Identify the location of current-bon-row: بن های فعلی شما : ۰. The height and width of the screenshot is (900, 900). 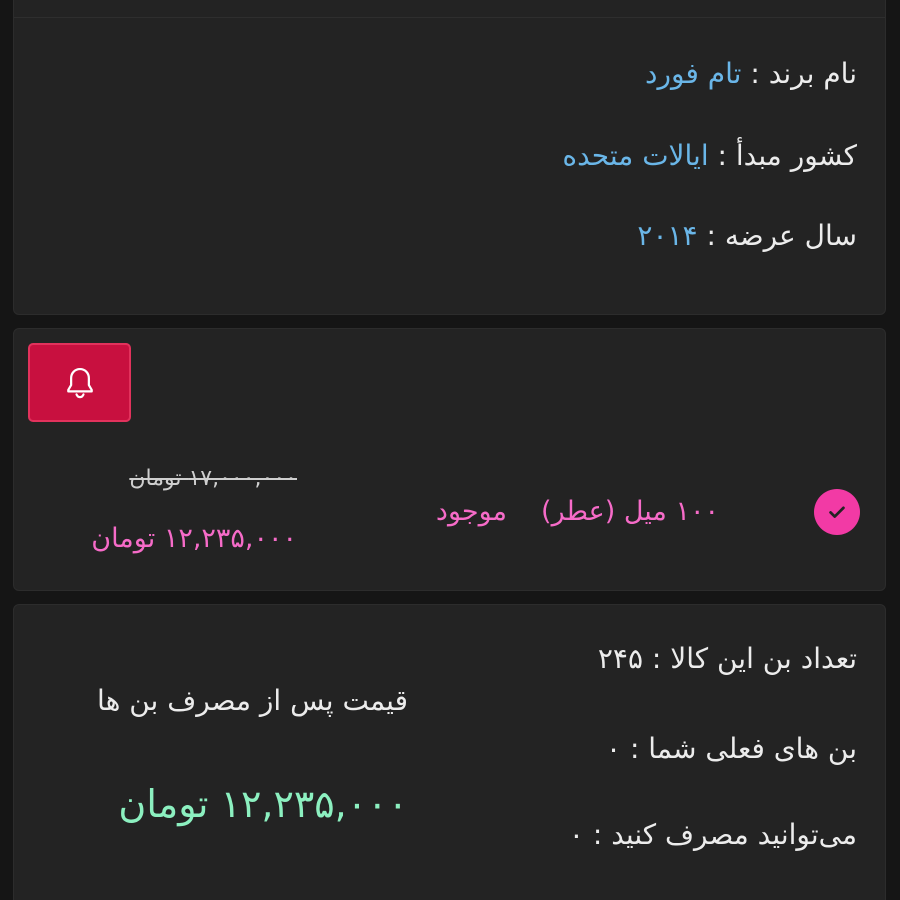
(731, 749).